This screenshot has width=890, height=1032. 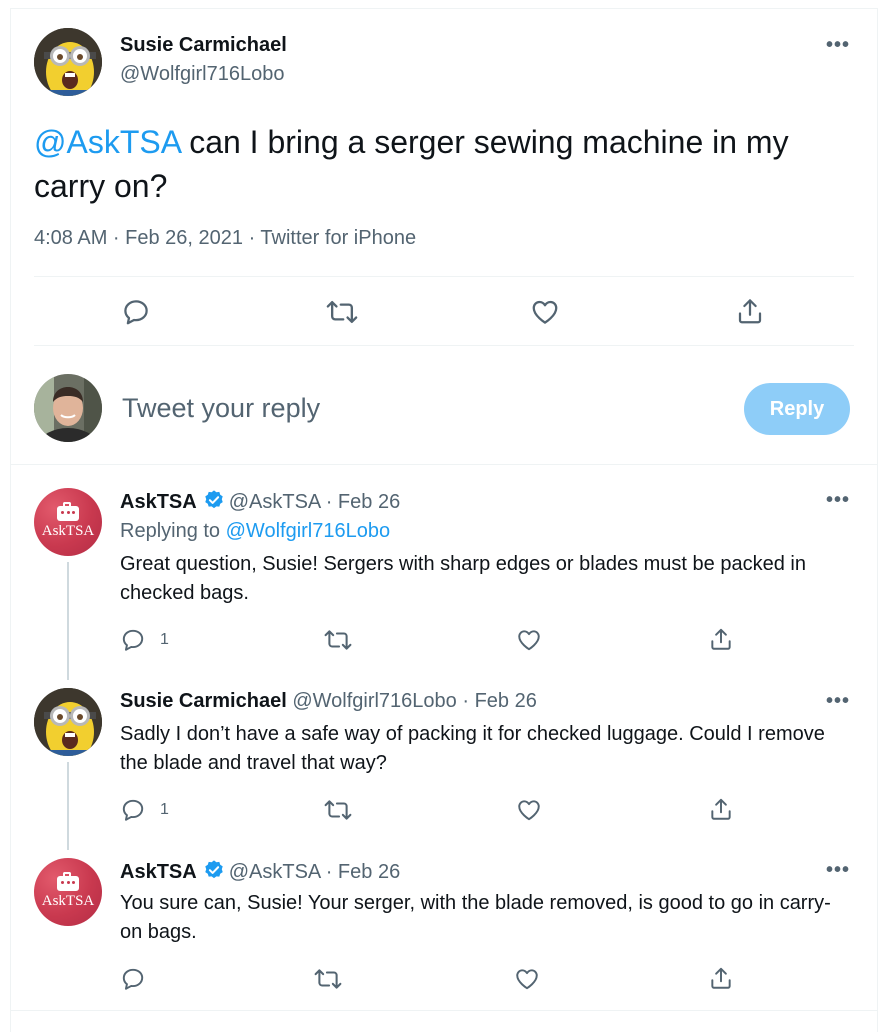 What do you see at coordinates (221, 408) in the screenshot?
I see `reply-input: Tweet your reply` at bounding box center [221, 408].